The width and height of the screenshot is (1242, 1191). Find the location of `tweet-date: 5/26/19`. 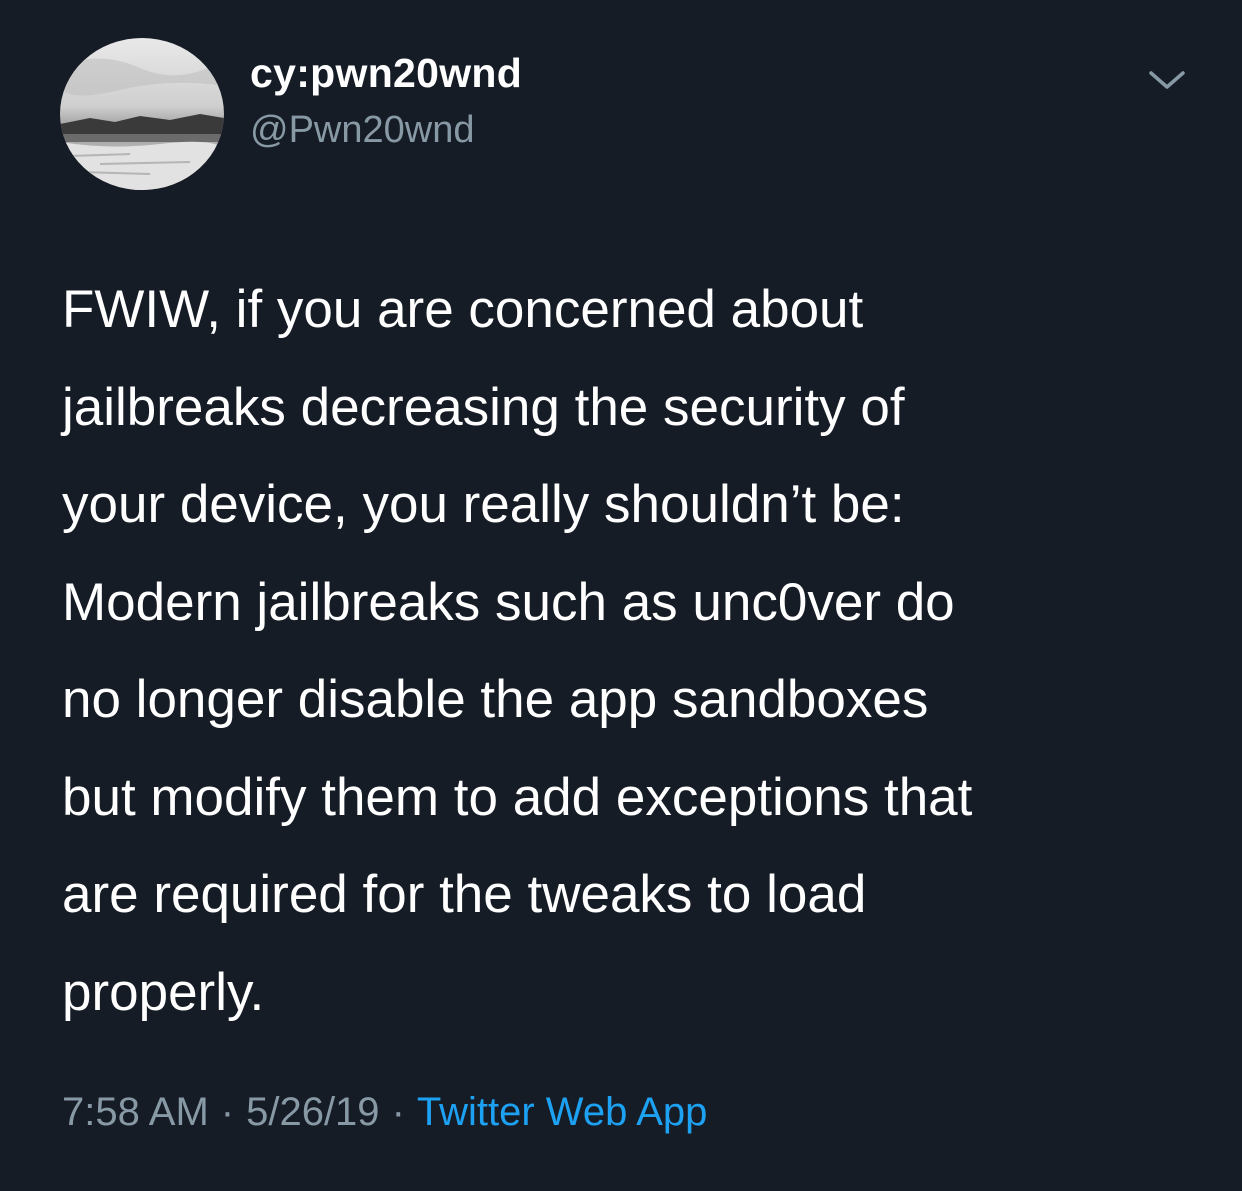

tweet-date: 5/26/19 is located at coordinates (313, 1112).